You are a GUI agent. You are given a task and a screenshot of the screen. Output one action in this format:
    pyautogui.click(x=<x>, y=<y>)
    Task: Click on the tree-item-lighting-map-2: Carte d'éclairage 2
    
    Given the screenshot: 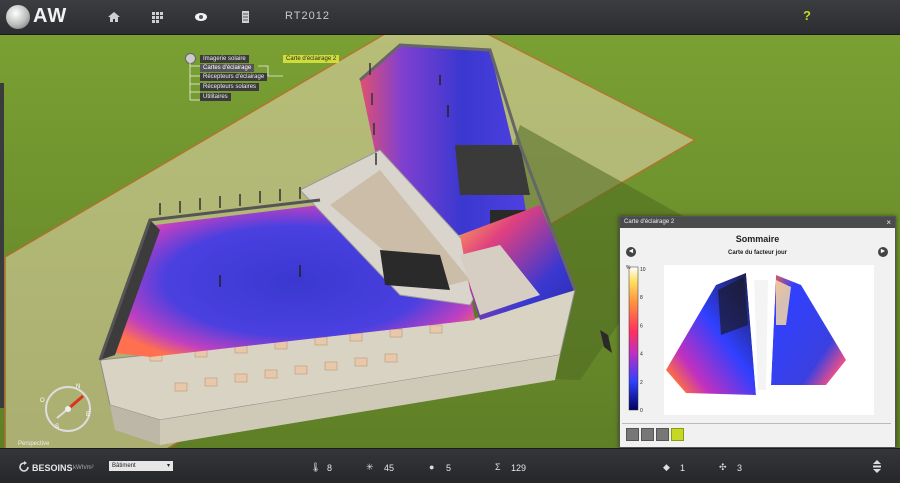 What is the action you would take?
    pyautogui.click(x=311, y=59)
    